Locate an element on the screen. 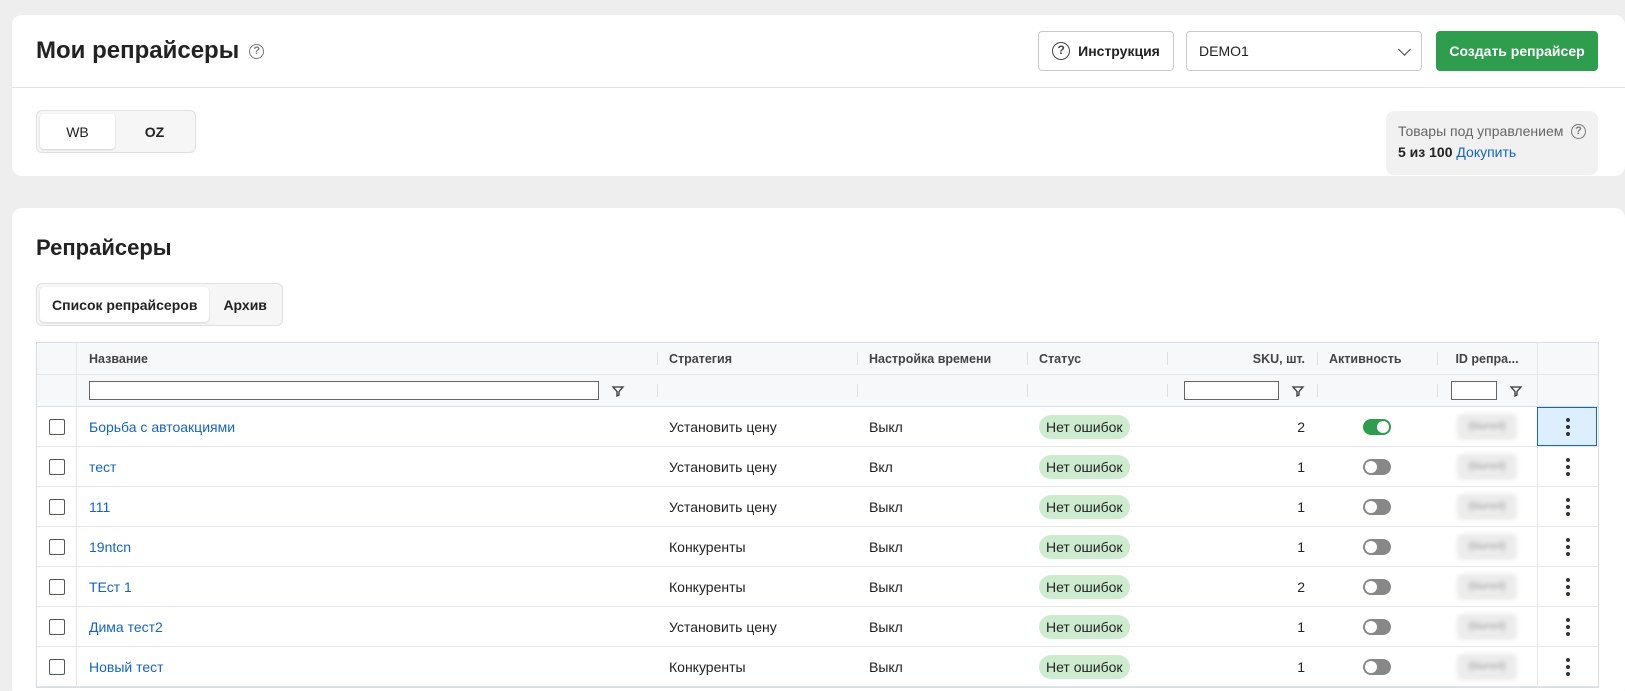 The width and height of the screenshot is (1625, 691). repricer-name-link: Новый тест is located at coordinates (126, 667).